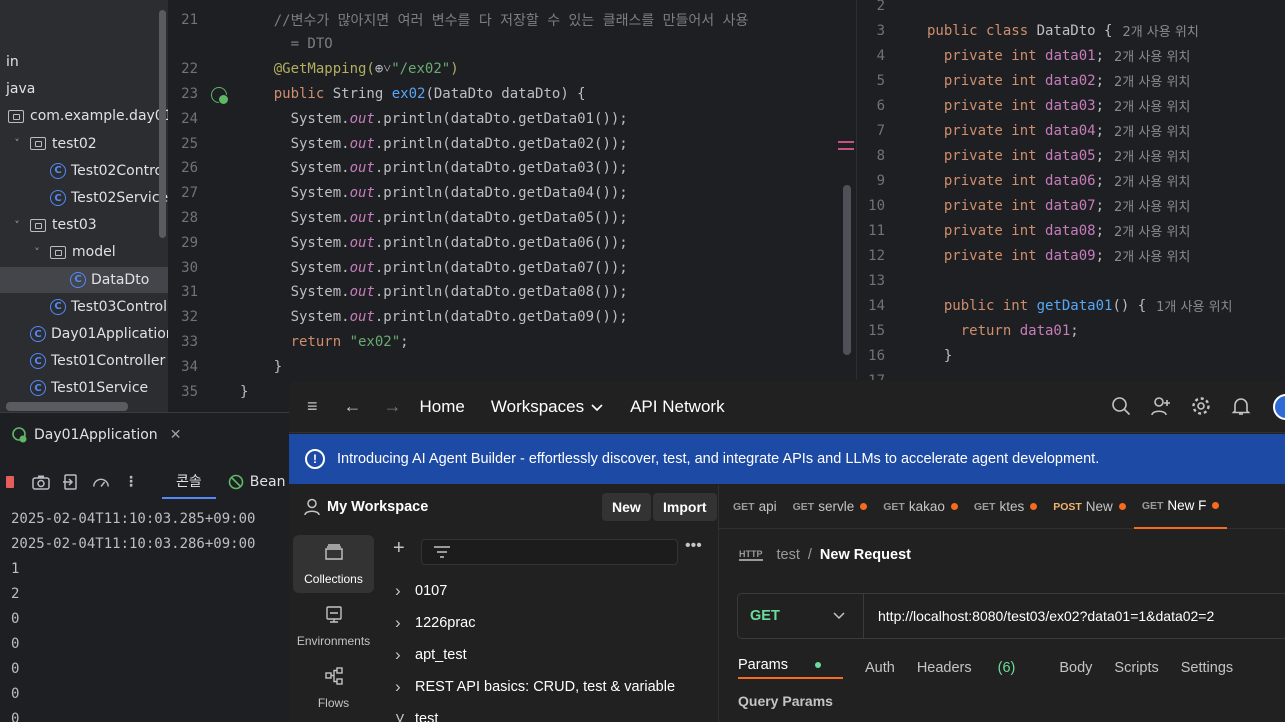 The width and height of the screenshot is (1285, 722). What do you see at coordinates (865, 555) in the screenshot?
I see `breadcrumb-request: New Request` at bounding box center [865, 555].